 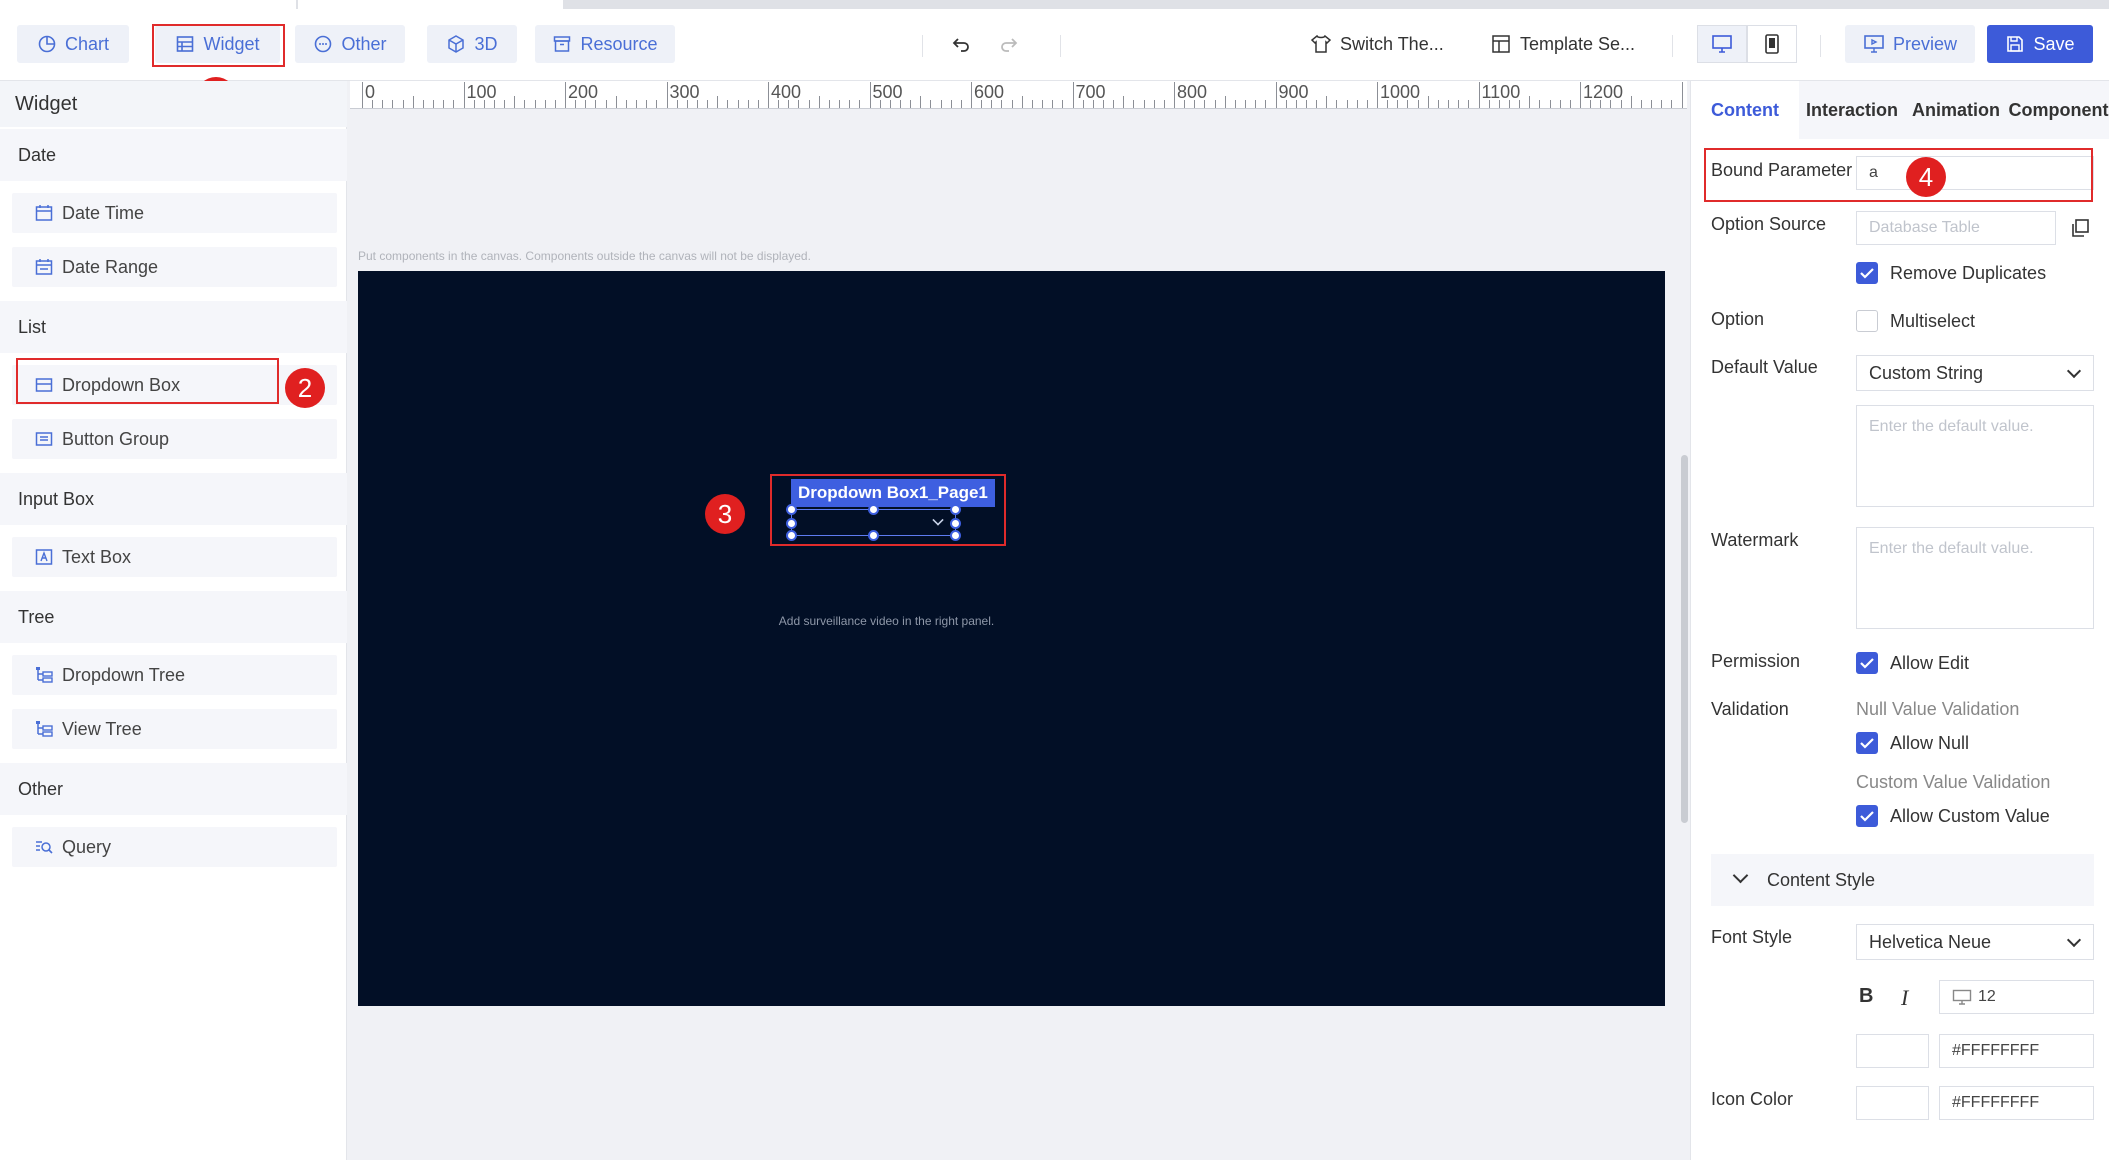 What do you see at coordinates (1951, 273) in the screenshot?
I see `remove-duplicates-checkbox: Remove Duplicates` at bounding box center [1951, 273].